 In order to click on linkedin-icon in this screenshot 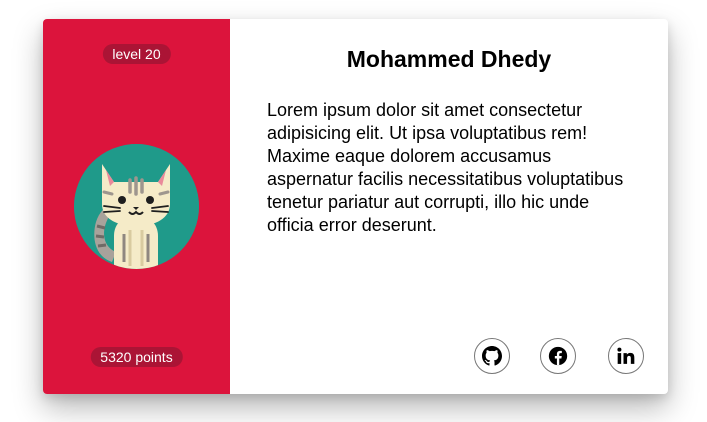, I will do `click(626, 355)`.